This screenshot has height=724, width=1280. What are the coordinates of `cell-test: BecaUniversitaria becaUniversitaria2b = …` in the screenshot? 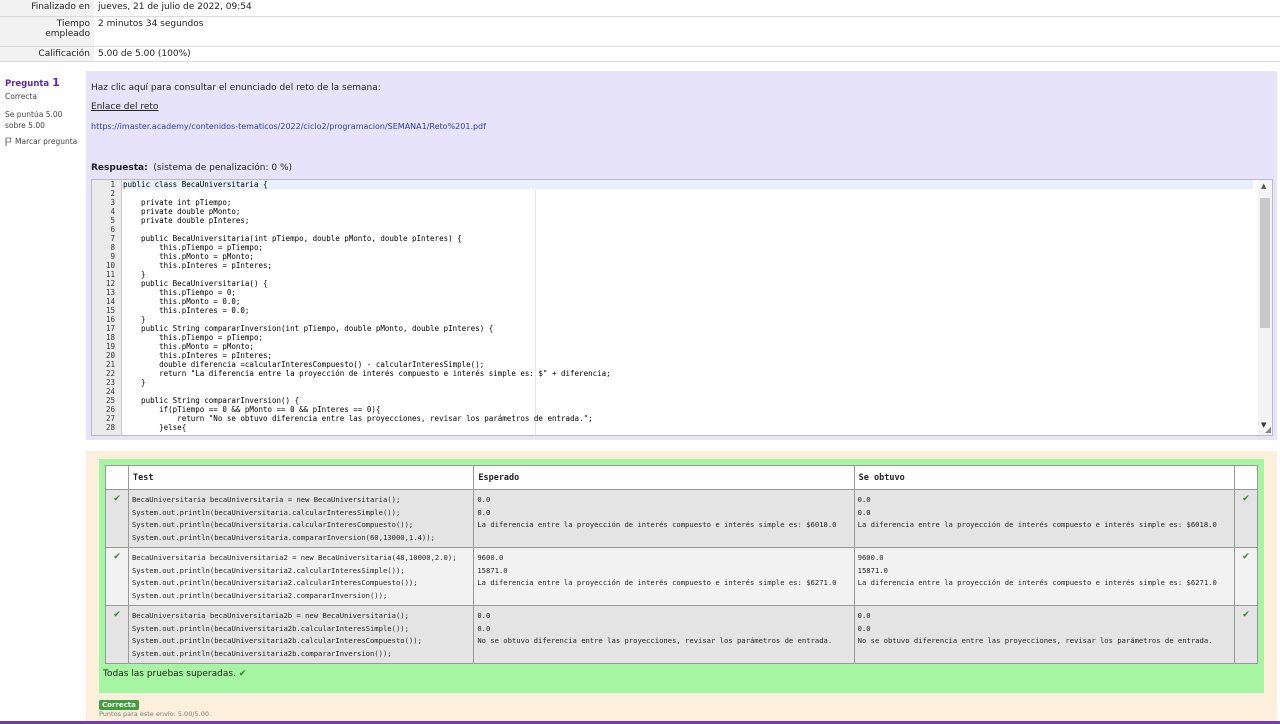 It's located at (301, 634).